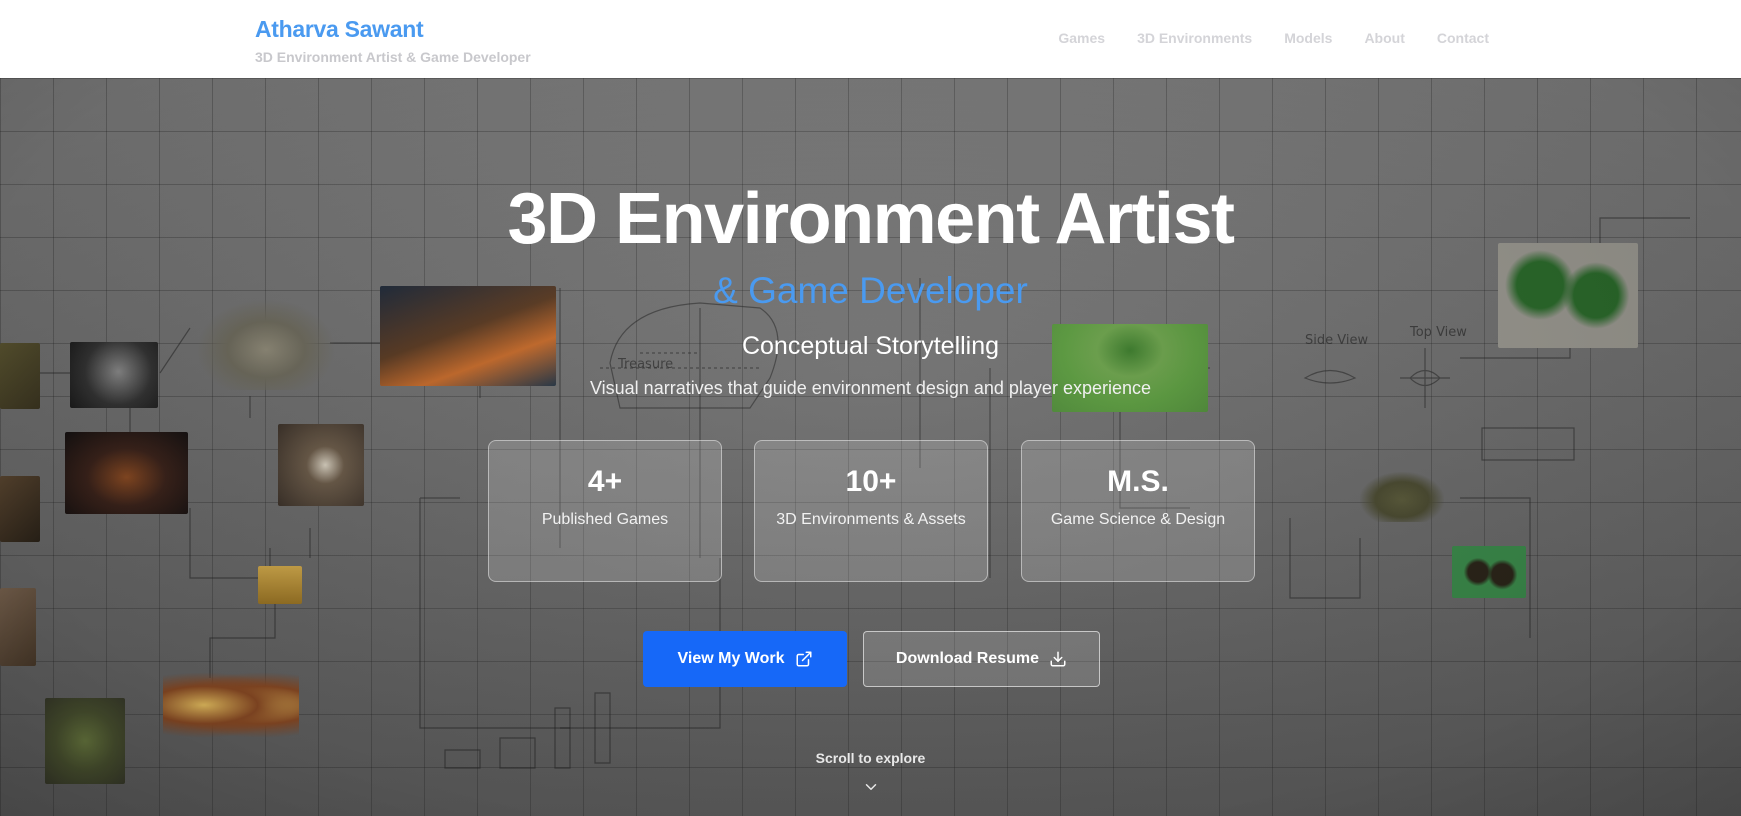 The image size is (1741, 816). I want to click on stat-label: Published Games, so click(605, 519).